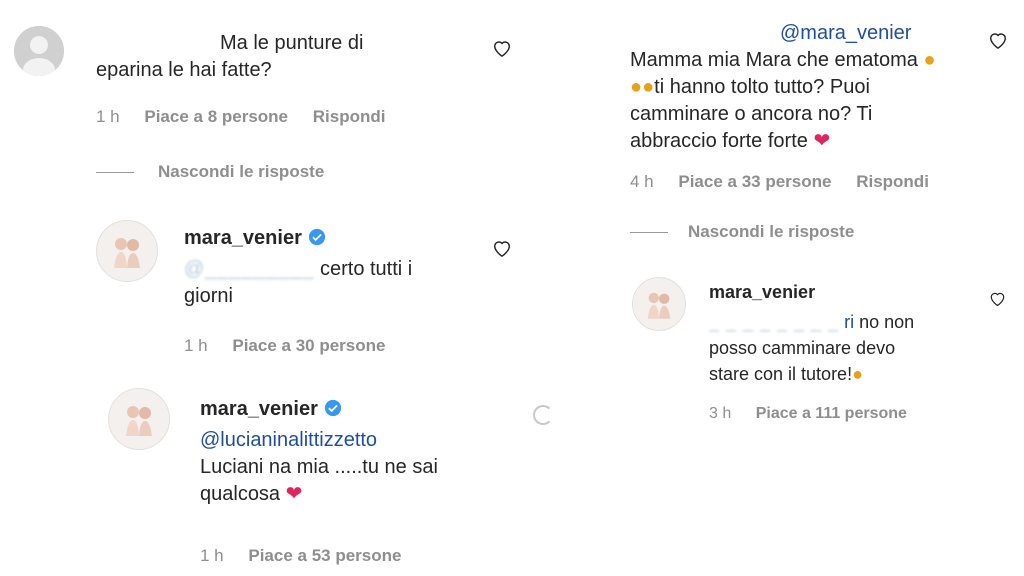 Image resolution: width=1024 pixels, height=576 pixels. Describe the element at coordinates (720, 413) in the screenshot. I see `reply-time: 3 h` at that location.